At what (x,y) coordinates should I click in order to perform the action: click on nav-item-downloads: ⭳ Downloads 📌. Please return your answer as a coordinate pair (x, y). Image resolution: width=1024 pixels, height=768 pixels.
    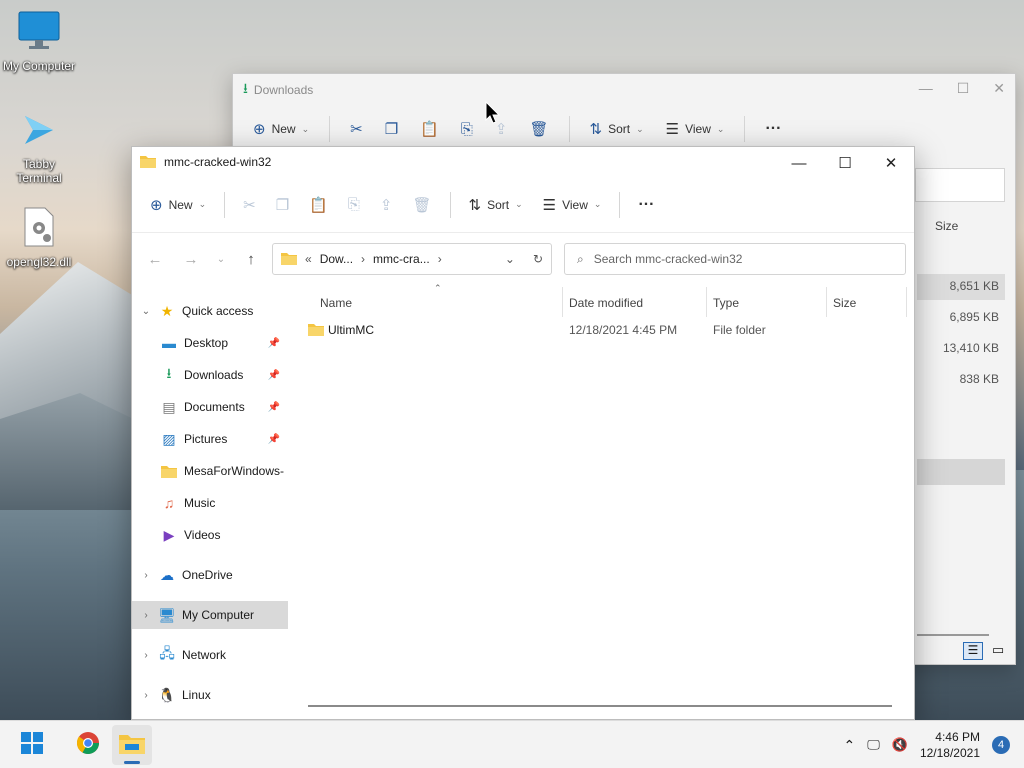
    Looking at the image, I should click on (210, 375).